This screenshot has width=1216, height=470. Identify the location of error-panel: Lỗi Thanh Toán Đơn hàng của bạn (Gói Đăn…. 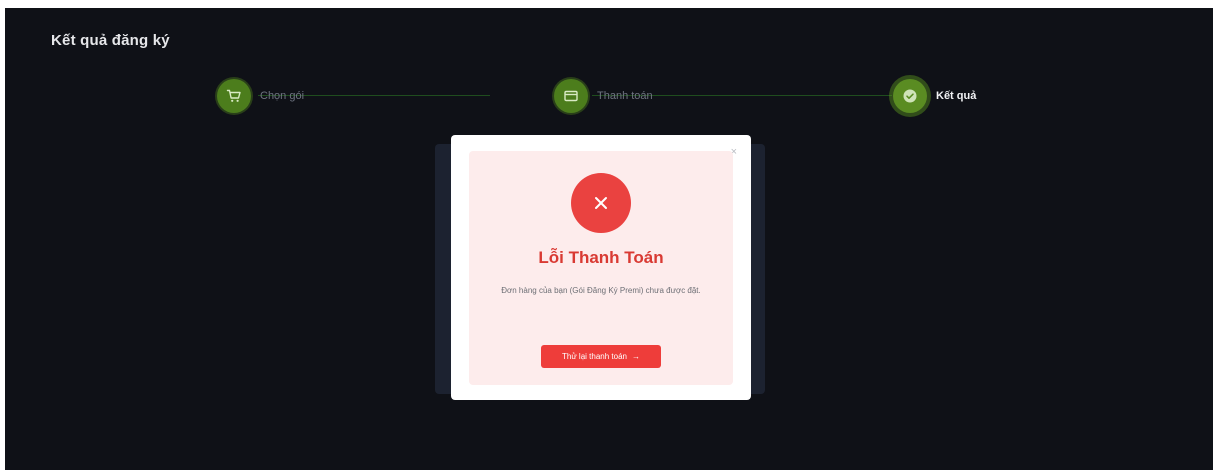
(601, 268).